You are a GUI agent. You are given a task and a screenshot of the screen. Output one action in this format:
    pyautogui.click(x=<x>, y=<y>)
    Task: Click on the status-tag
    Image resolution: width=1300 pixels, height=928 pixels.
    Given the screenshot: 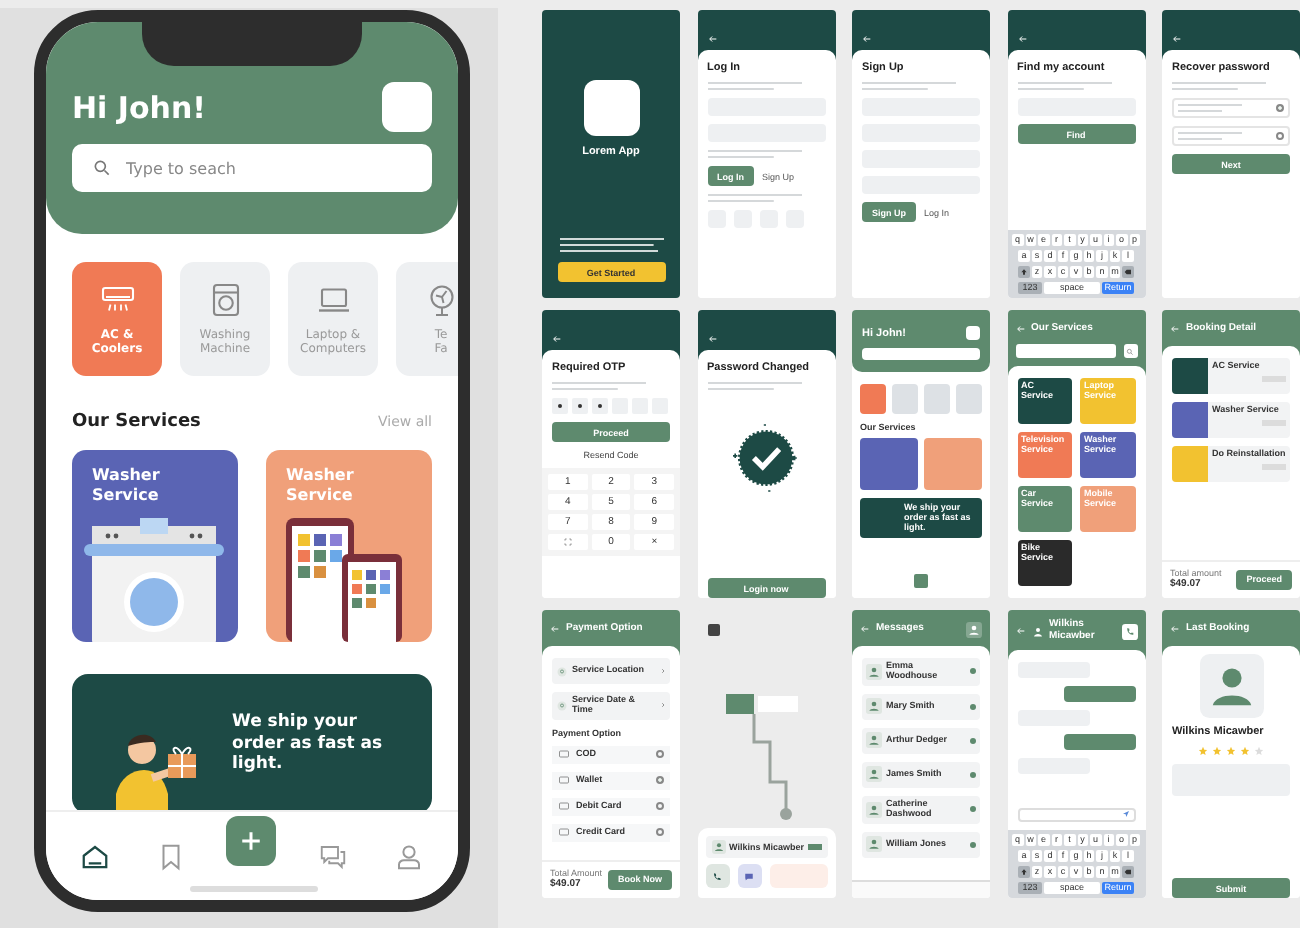 What is the action you would take?
    pyautogui.click(x=814, y=847)
    